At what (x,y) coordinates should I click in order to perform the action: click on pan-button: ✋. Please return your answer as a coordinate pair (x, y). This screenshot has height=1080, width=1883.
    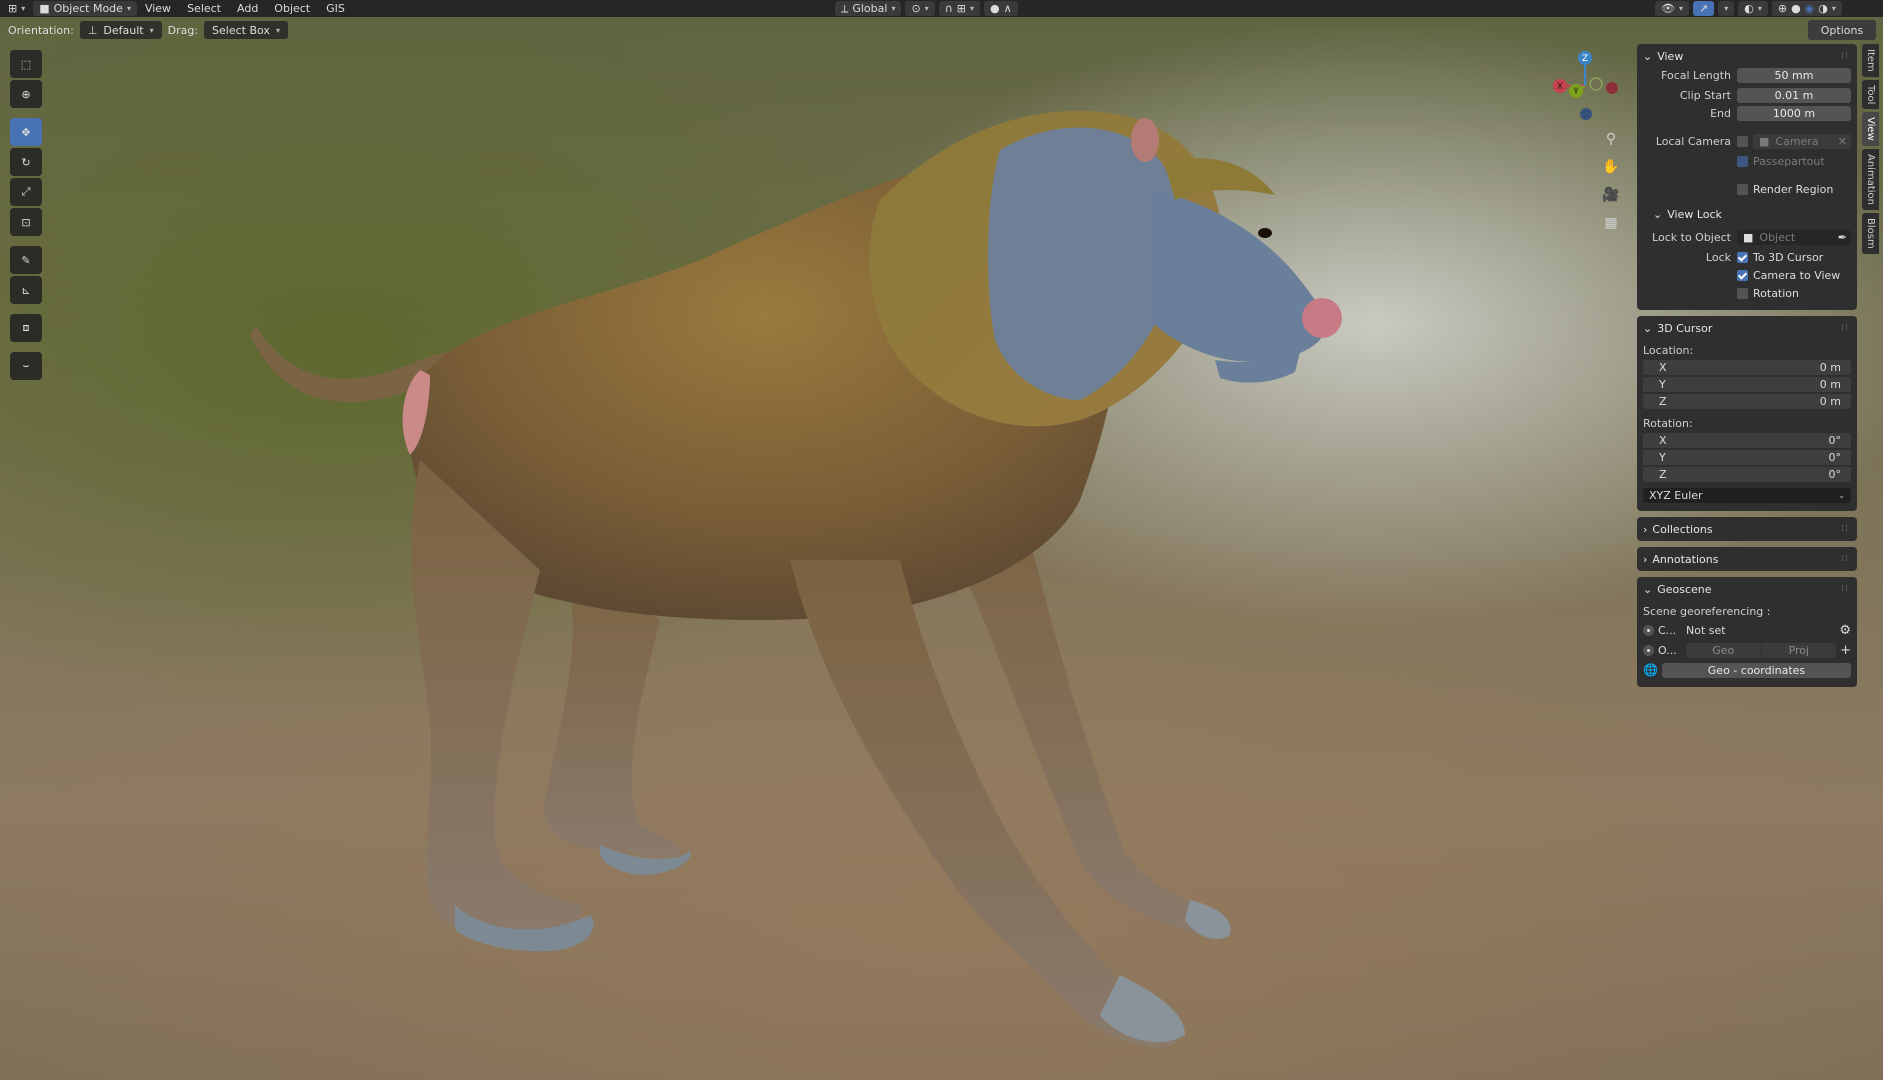
    Looking at the image, I should click on (1611, 167).